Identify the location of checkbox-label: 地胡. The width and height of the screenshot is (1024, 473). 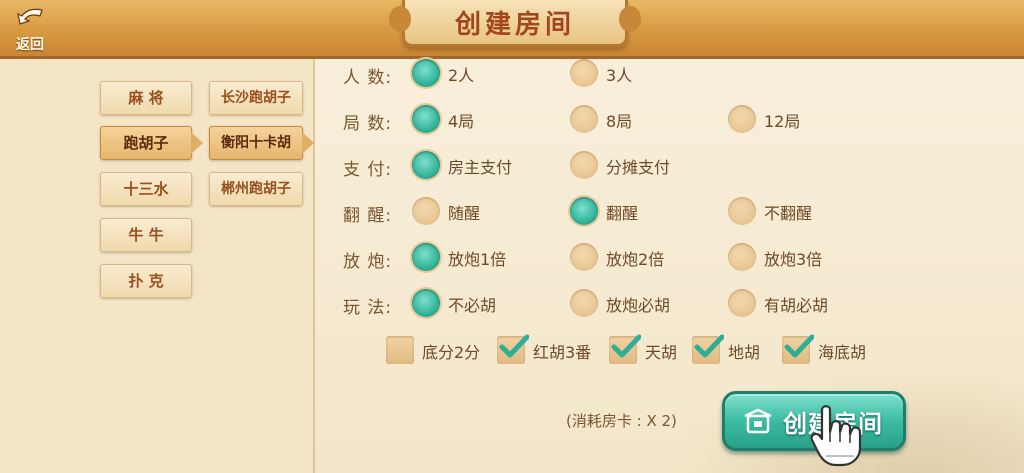
(744, 352).